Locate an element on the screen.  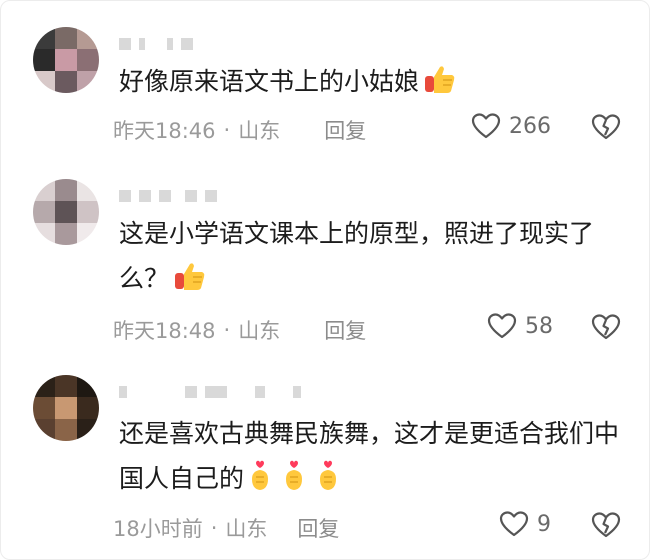
comment-meta: 昨天18:46 · 山东 回复 is located at coordinates (239, 130).